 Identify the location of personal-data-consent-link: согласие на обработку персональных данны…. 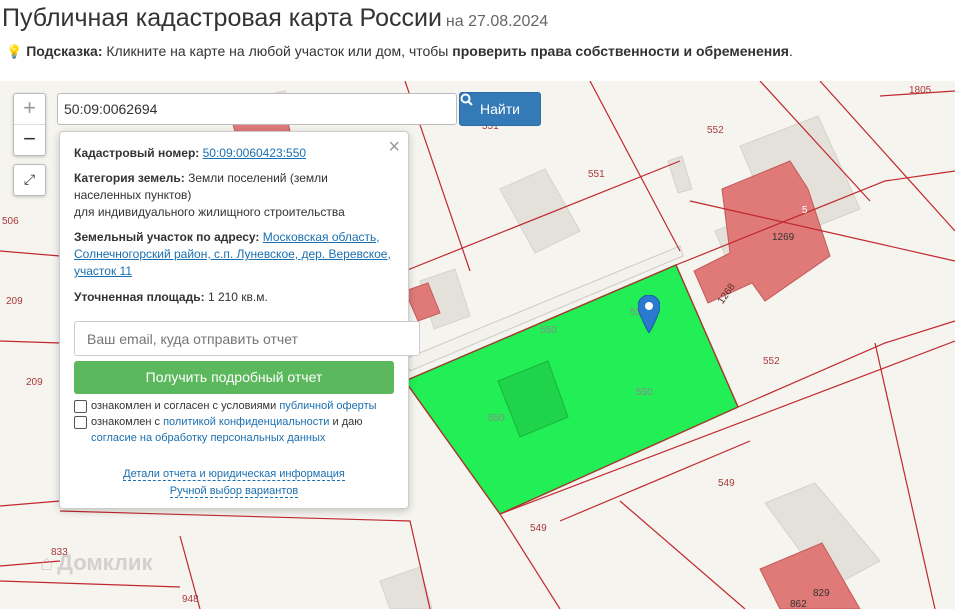
(208, 438).